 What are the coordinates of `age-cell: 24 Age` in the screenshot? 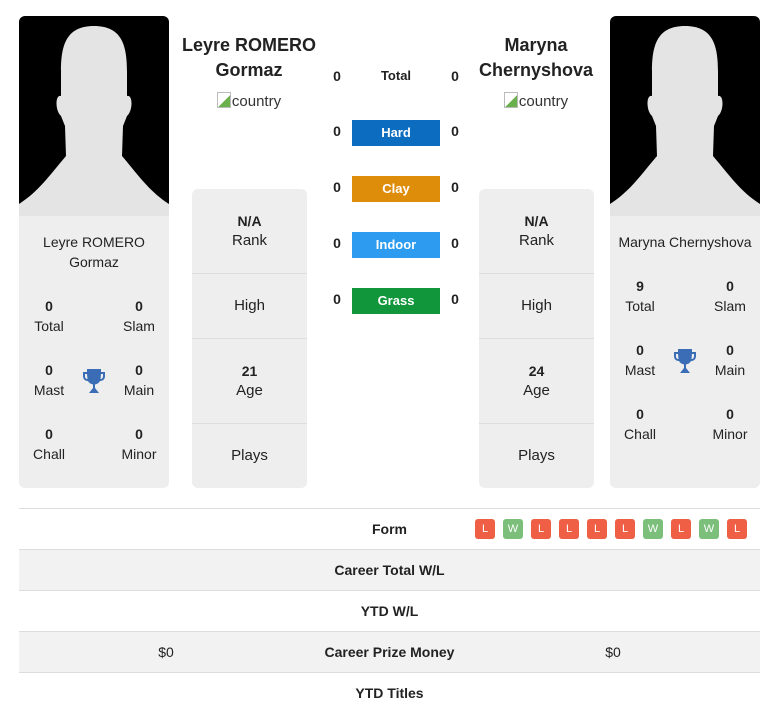 It's located at (536, 381).